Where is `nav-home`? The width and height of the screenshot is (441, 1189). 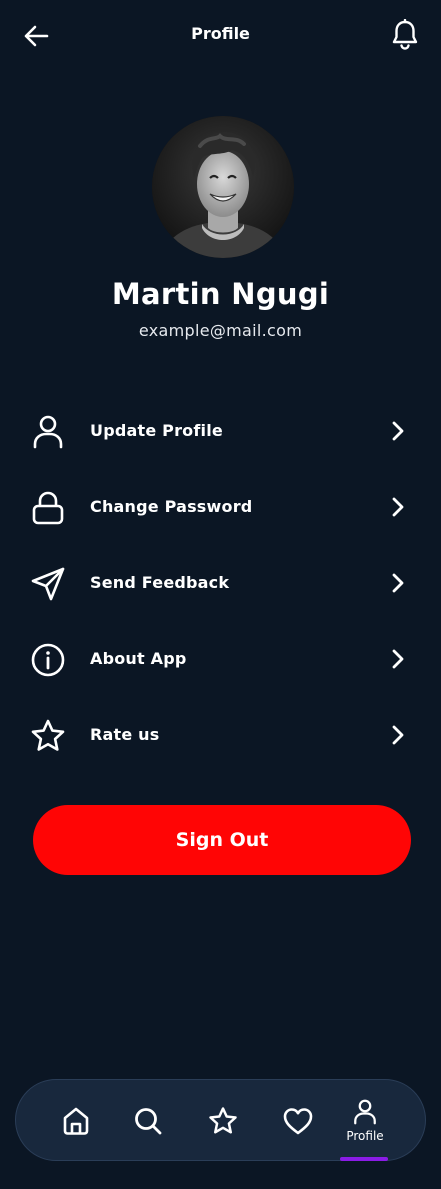
nav-home is located at coordinates (76, 1121).